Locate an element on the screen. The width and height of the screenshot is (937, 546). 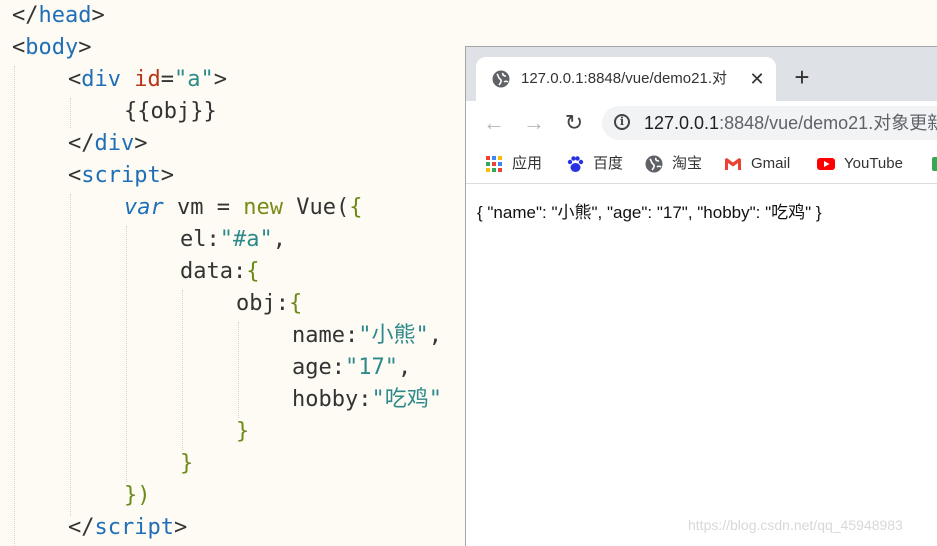
code-line: <div id="a"> is located at coordinates (147, 80).